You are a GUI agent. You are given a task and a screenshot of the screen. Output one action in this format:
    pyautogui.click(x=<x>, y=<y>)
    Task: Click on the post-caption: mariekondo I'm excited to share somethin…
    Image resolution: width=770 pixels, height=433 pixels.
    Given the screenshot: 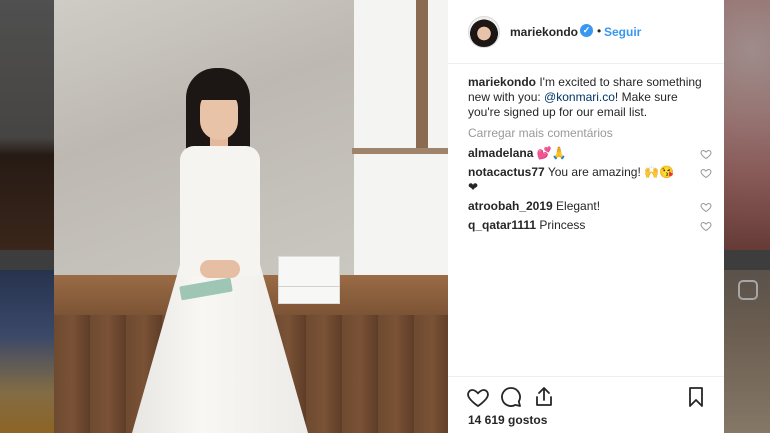 What is the action you would take?
    pyautogui.click(x=588, y=97)
    